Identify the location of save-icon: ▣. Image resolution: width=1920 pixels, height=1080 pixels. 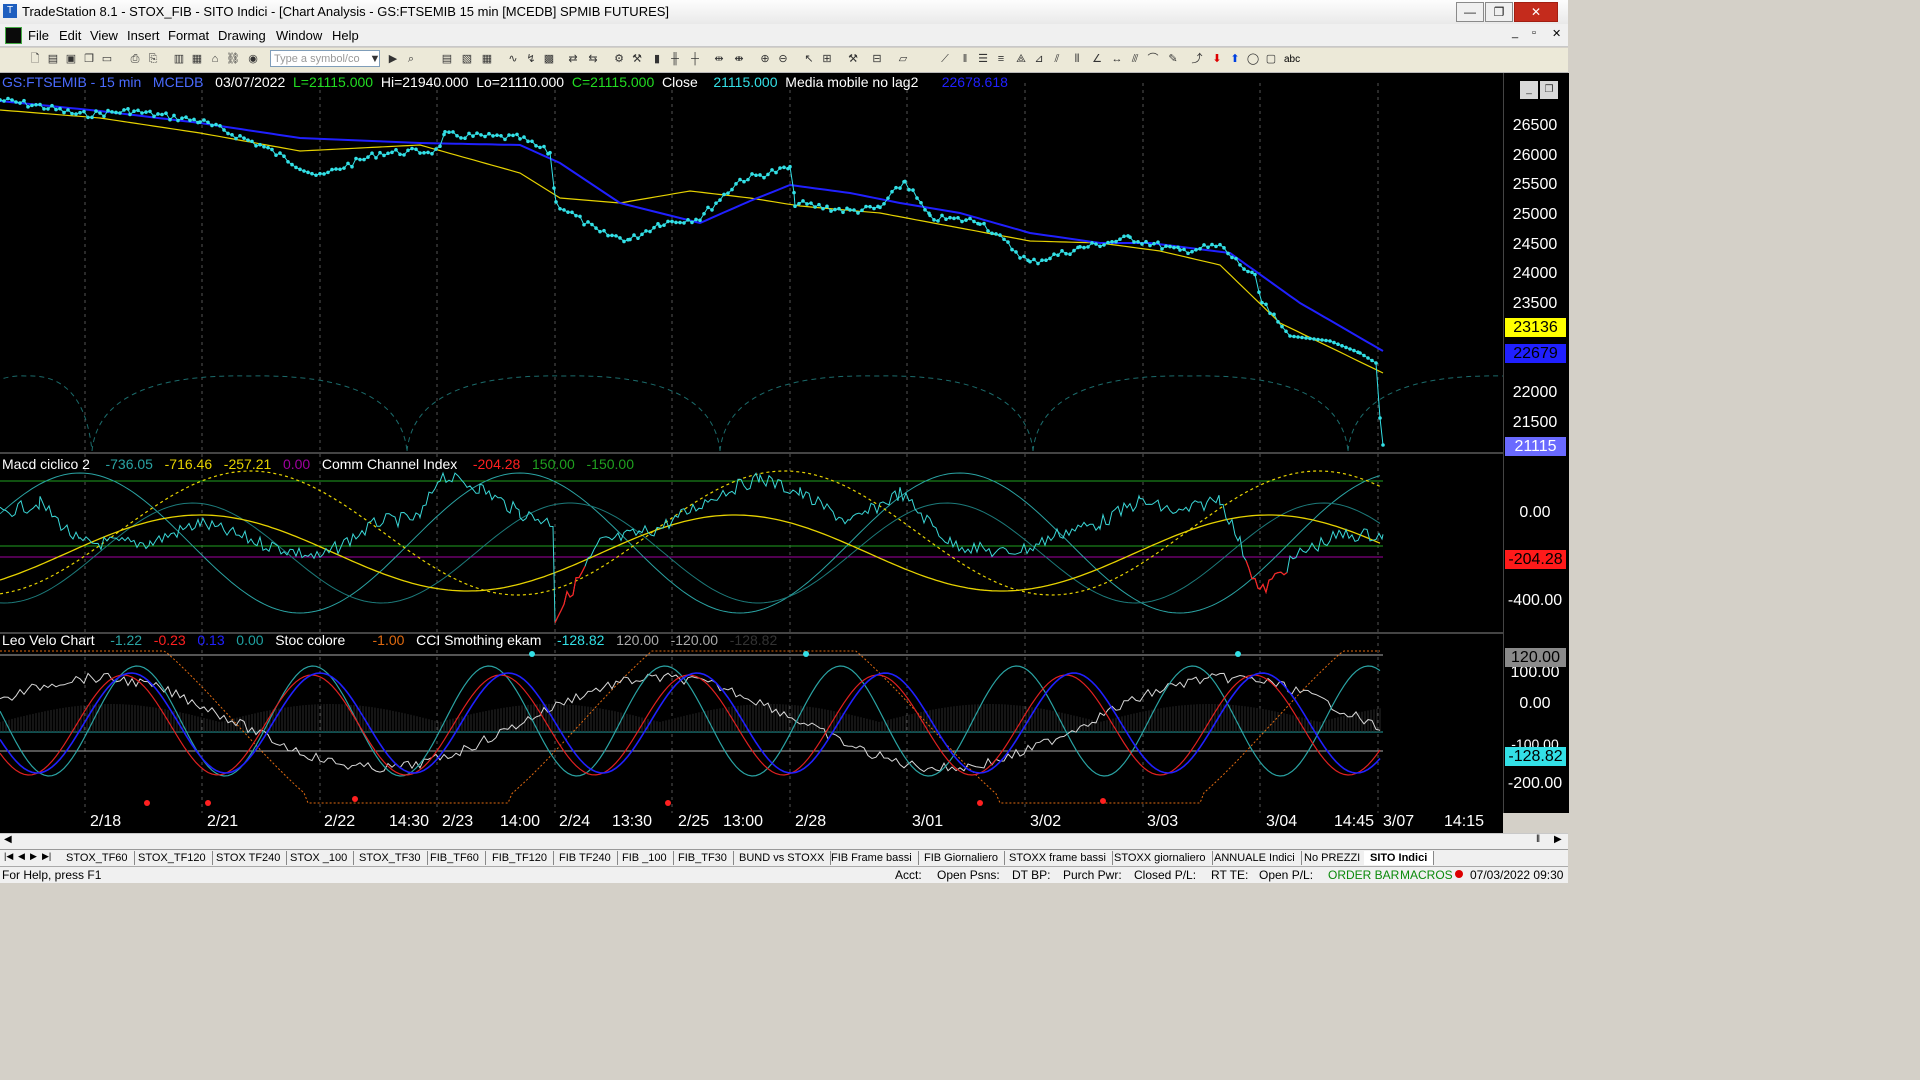
(71, 59).